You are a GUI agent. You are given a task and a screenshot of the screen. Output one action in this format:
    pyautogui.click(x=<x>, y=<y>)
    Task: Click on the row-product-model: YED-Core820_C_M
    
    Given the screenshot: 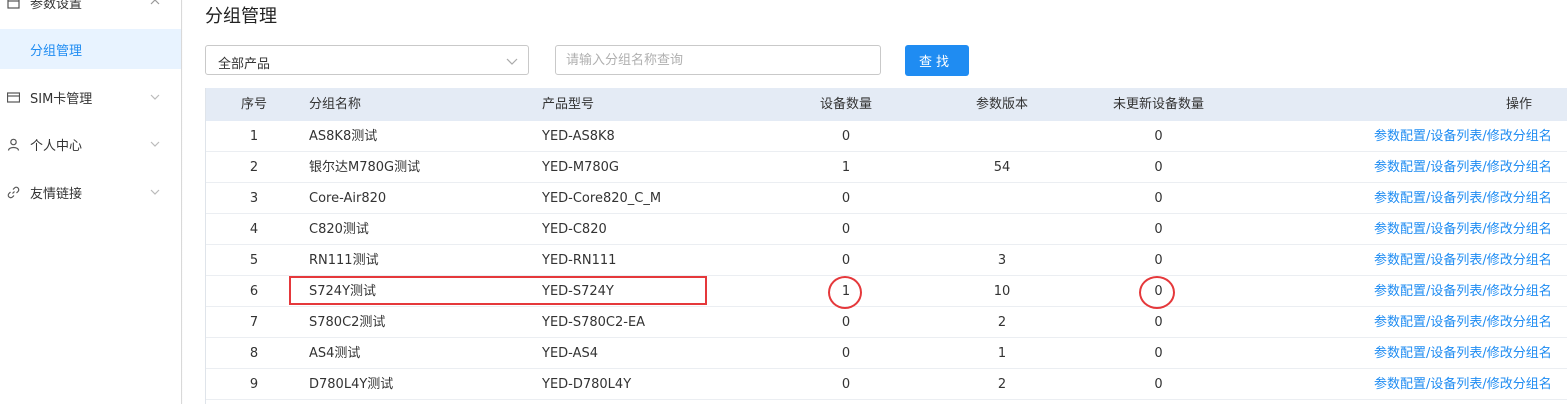 What is the action you would take?
    pyautogui.click(x=602, y=198)
    